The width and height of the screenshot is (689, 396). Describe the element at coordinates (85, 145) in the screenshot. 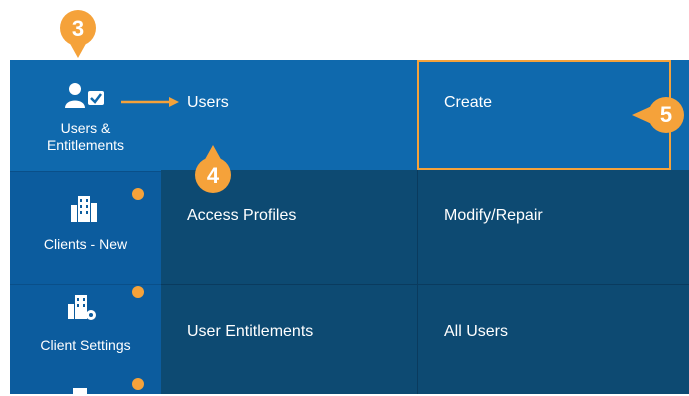

I see `sidebar-item-label: Entitlements` at that location.